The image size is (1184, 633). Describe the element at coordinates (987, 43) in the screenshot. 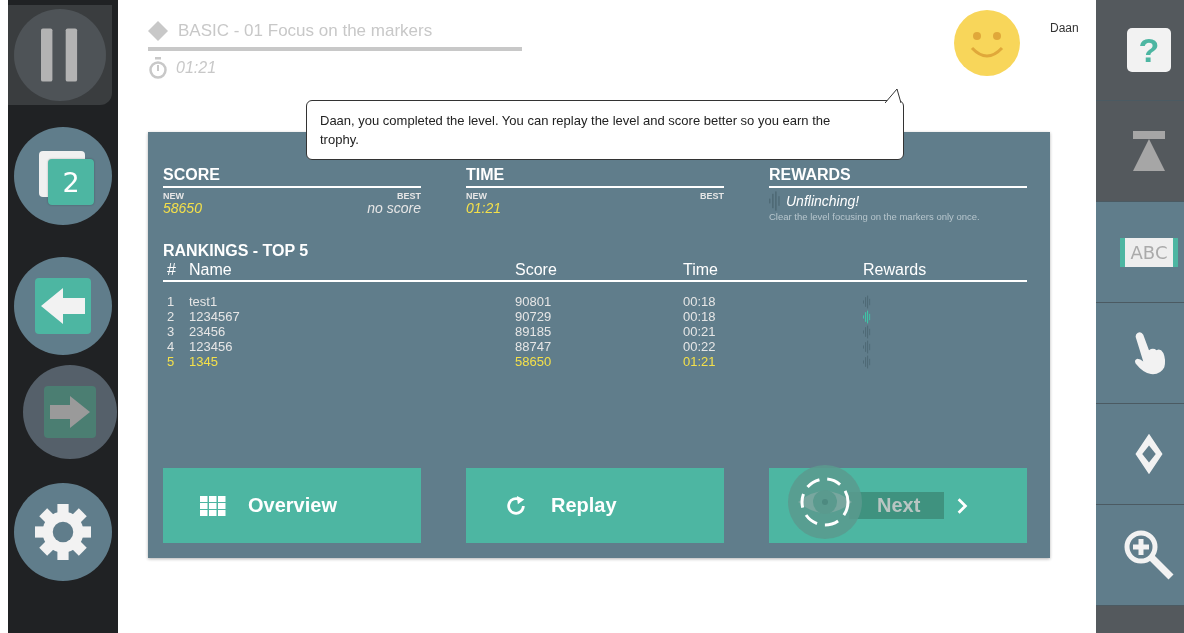

I see `smiley-avatar` at that location.